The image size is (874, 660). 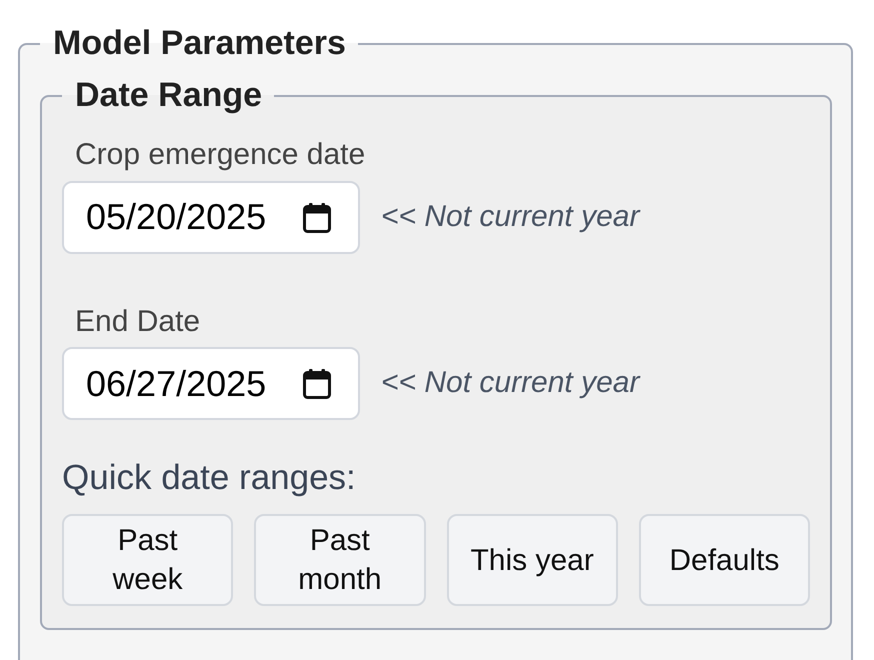 I want to click on section-legend: Date Range, so click(x=168, y=96).